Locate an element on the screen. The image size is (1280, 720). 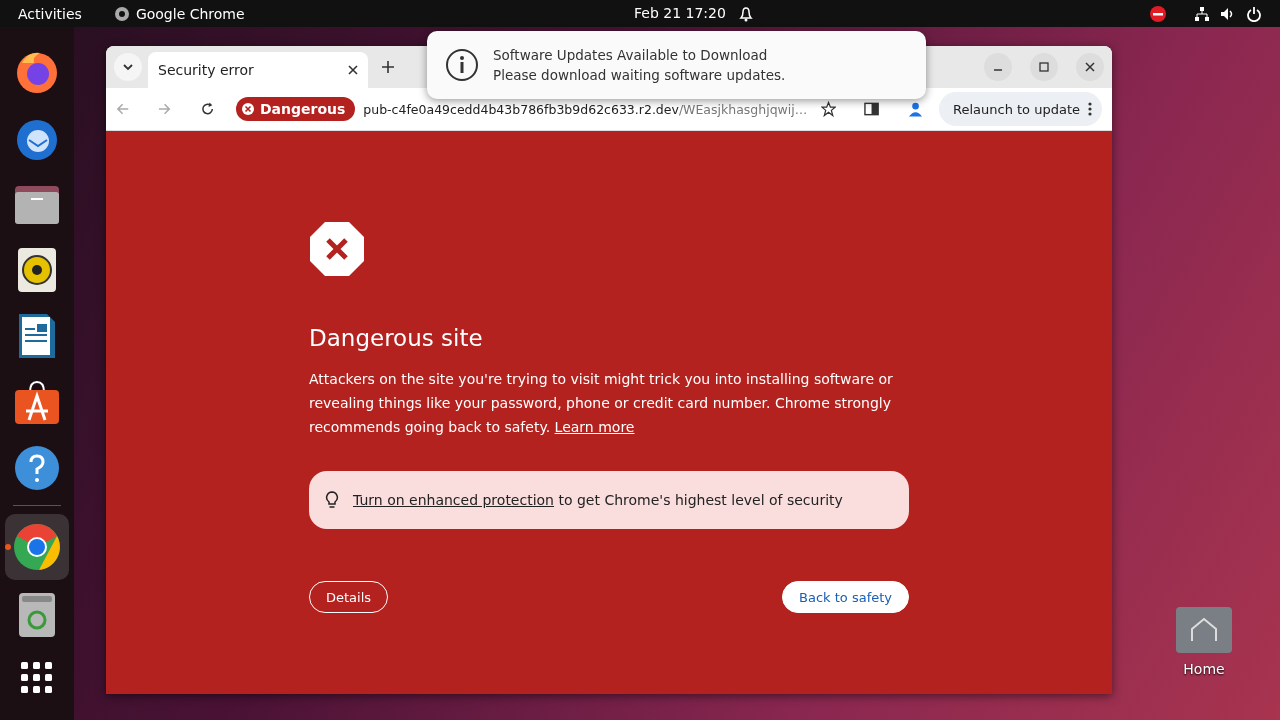
notification-popup: Software Updates Available to Download Please download waiting software updates. is located at coordinates (676, 65).